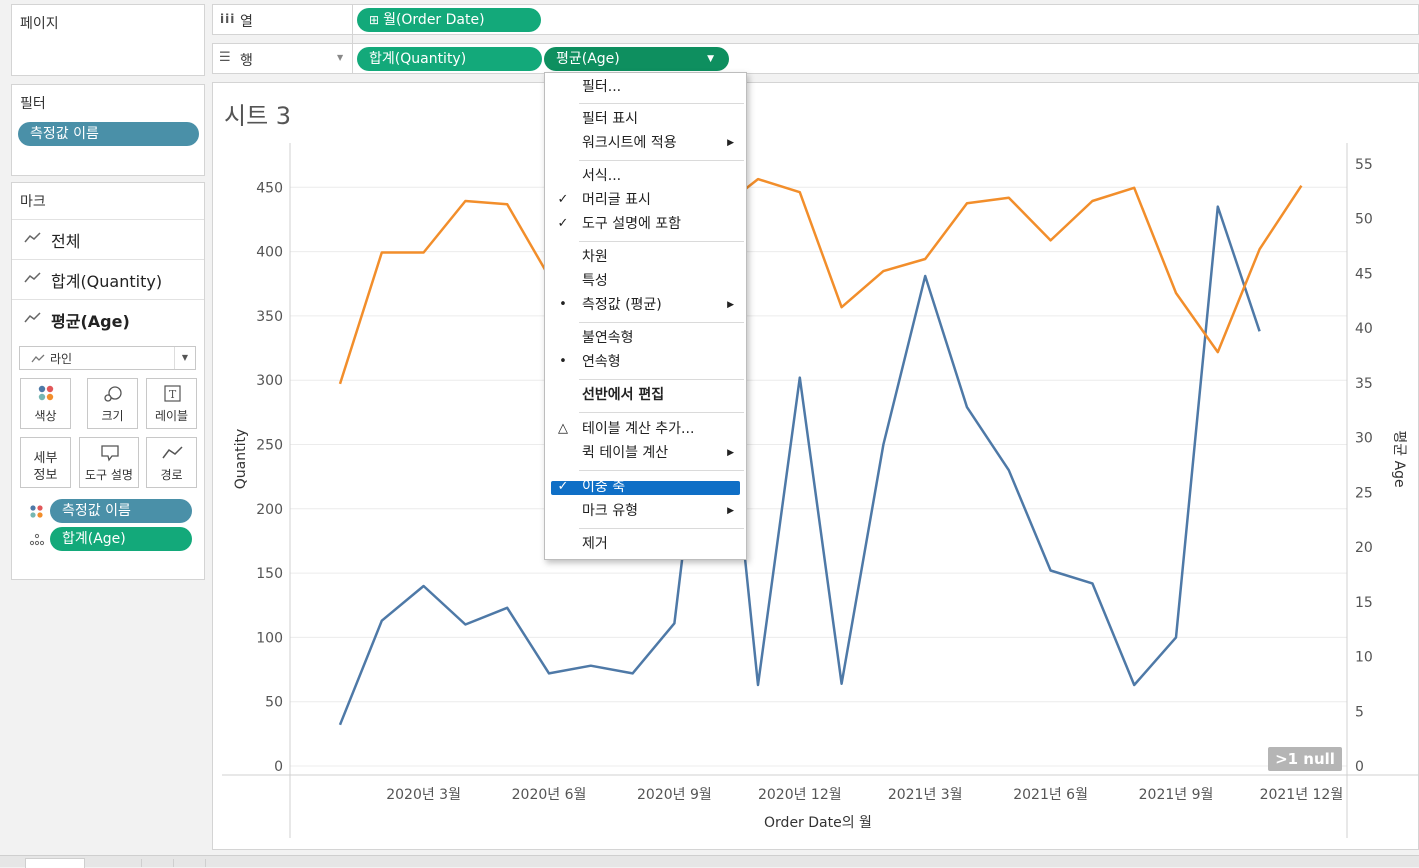 This screenshot has width=1419, height=868. What do you see at coordinates (55, 863) in the screenshot?
I see `sheet-tab-active` at bounding box center [55, 863].